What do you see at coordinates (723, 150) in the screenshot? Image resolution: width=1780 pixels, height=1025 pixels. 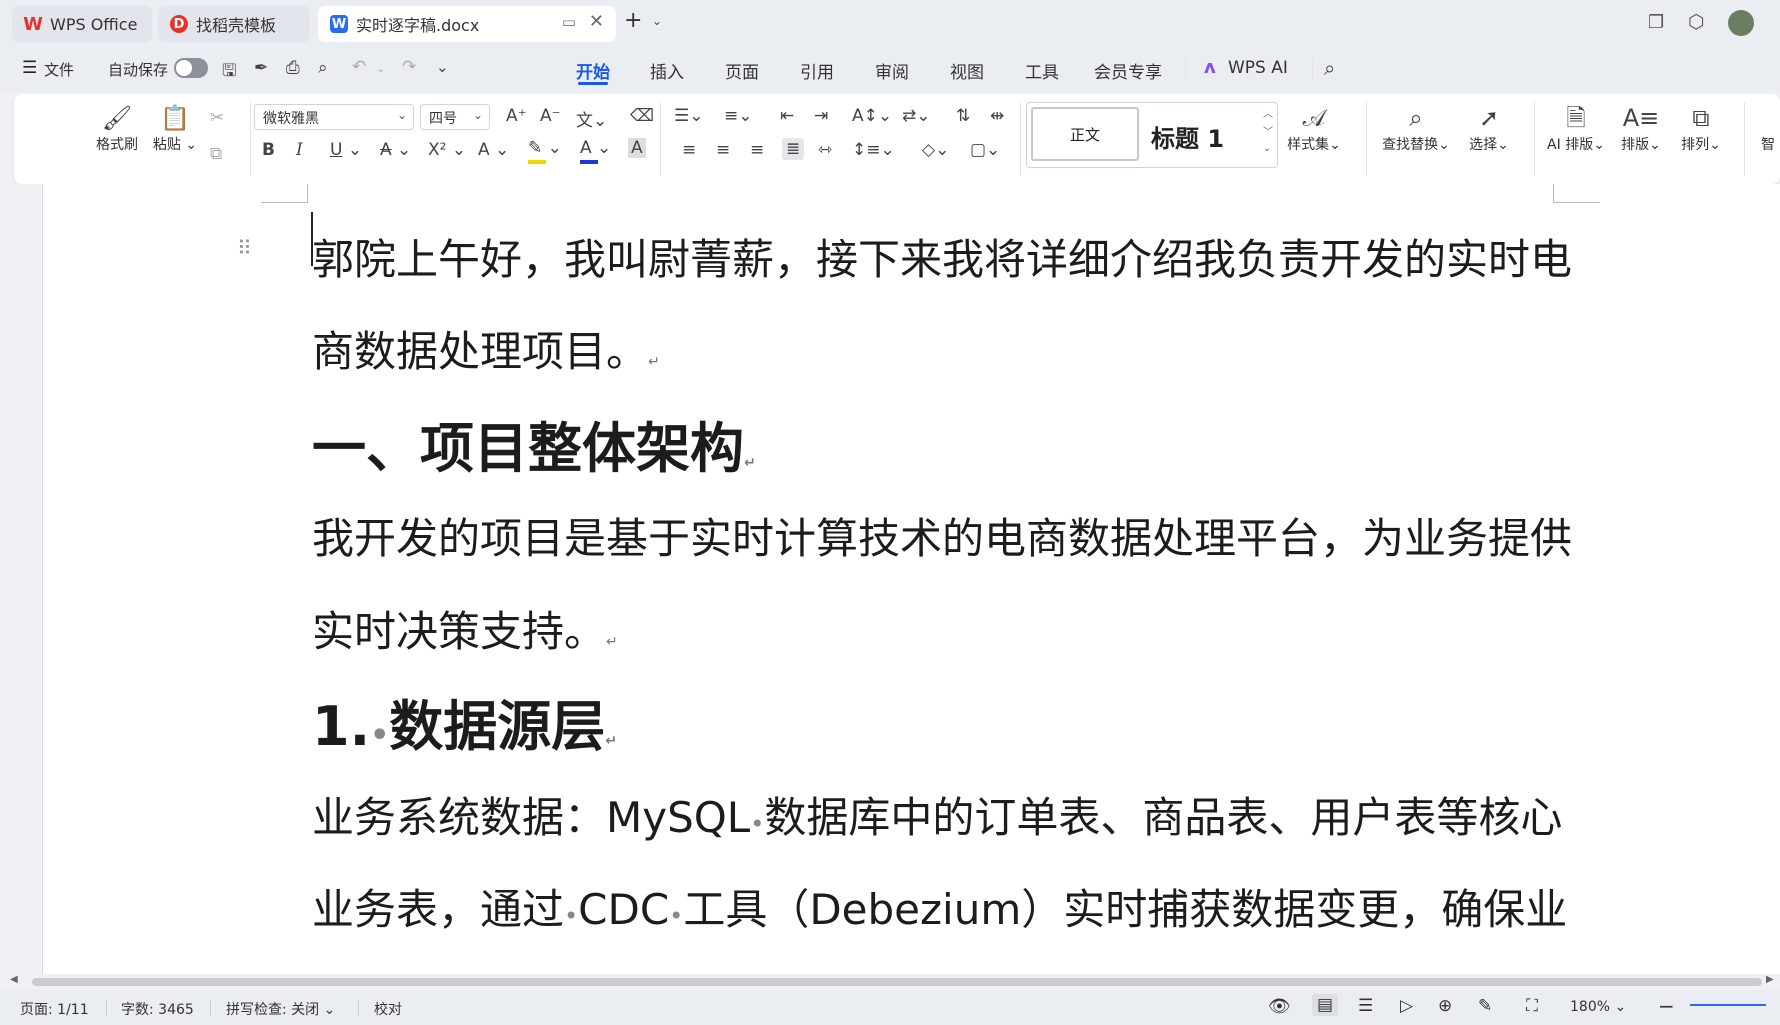 I see `align-center-icon: ≡` at bounding box center [723, 150].